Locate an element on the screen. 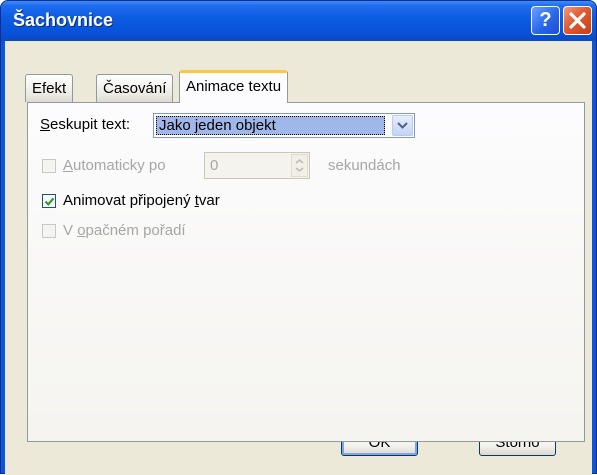 This screenshot has height=475, width=597. tab-animace-textu: Animace textu is located at coordinates (234, 86).